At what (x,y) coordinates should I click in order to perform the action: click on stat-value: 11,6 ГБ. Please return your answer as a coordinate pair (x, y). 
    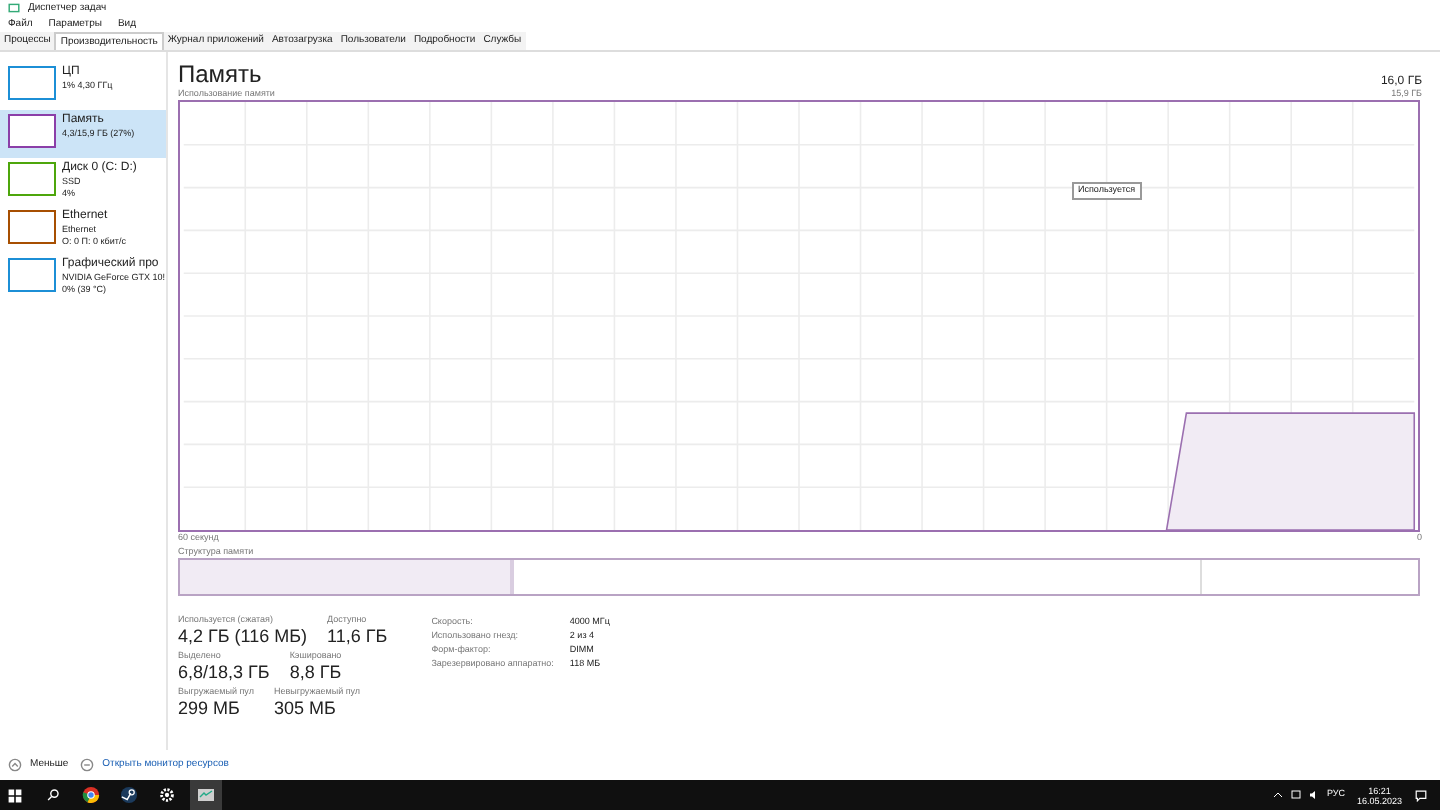
    Looking at the image, I should click on (357, 636).